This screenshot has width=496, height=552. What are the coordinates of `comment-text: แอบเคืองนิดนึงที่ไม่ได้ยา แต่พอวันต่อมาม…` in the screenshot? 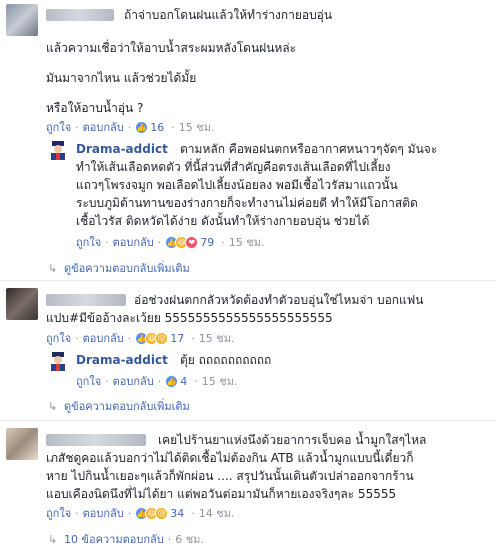 It's located at (221, 494).